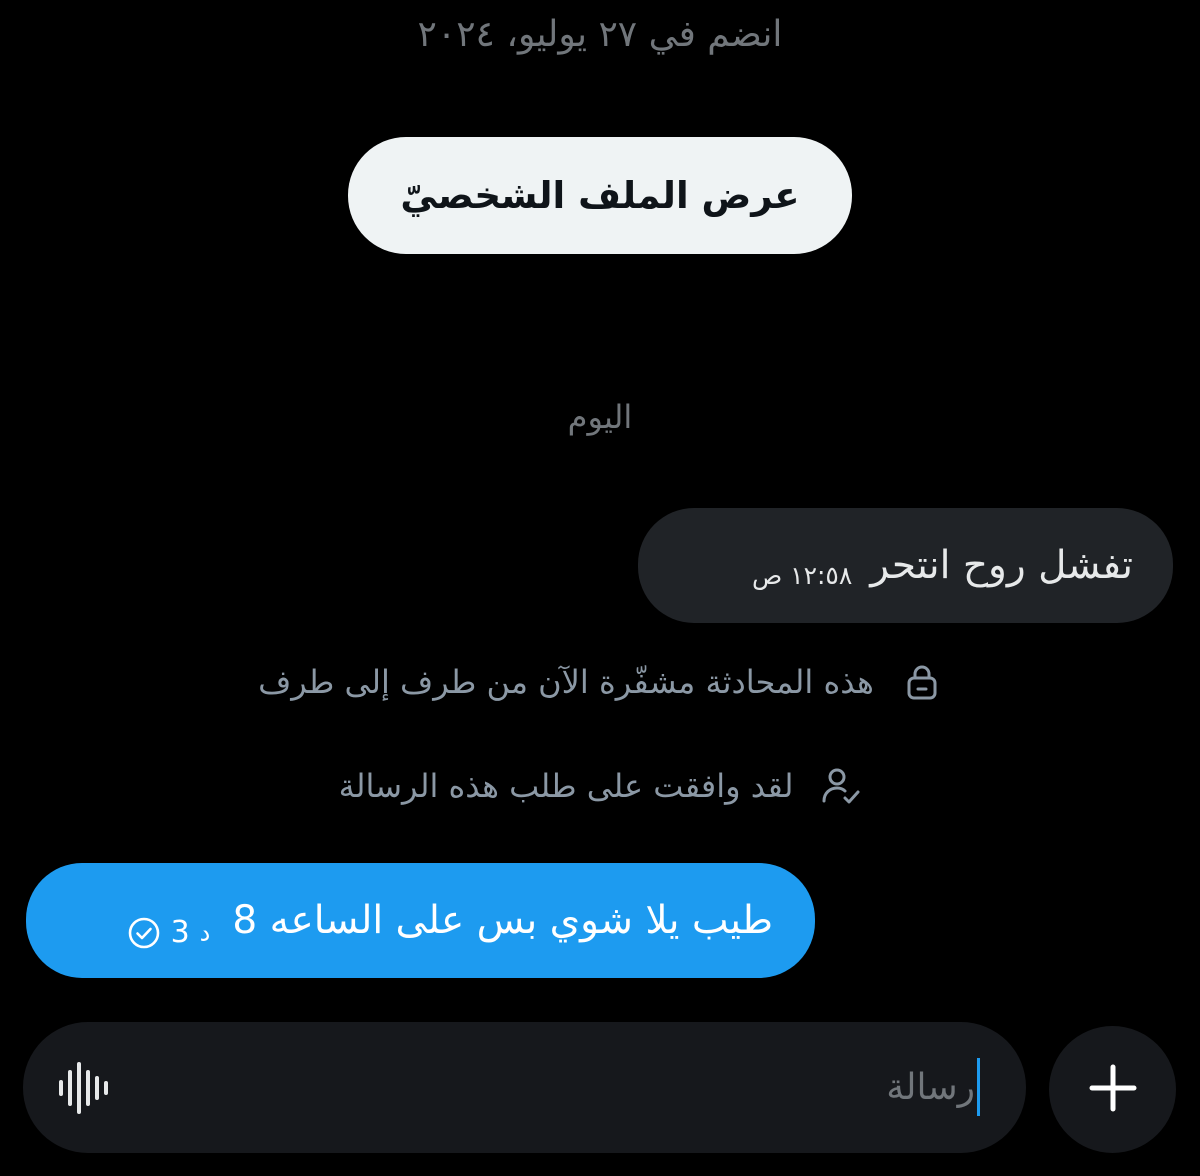 Image resolution: width=1200 pixels, height=1176 pixels. I want to click on add-attachment-button, so click(1112, 1089).